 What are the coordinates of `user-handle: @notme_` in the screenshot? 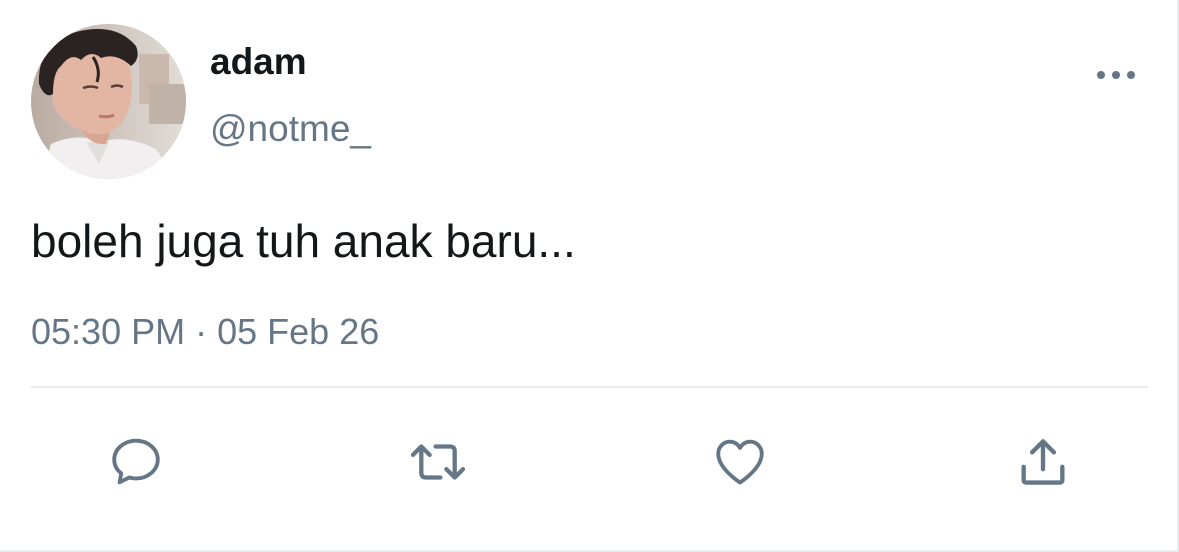 It's located at (290, 129).